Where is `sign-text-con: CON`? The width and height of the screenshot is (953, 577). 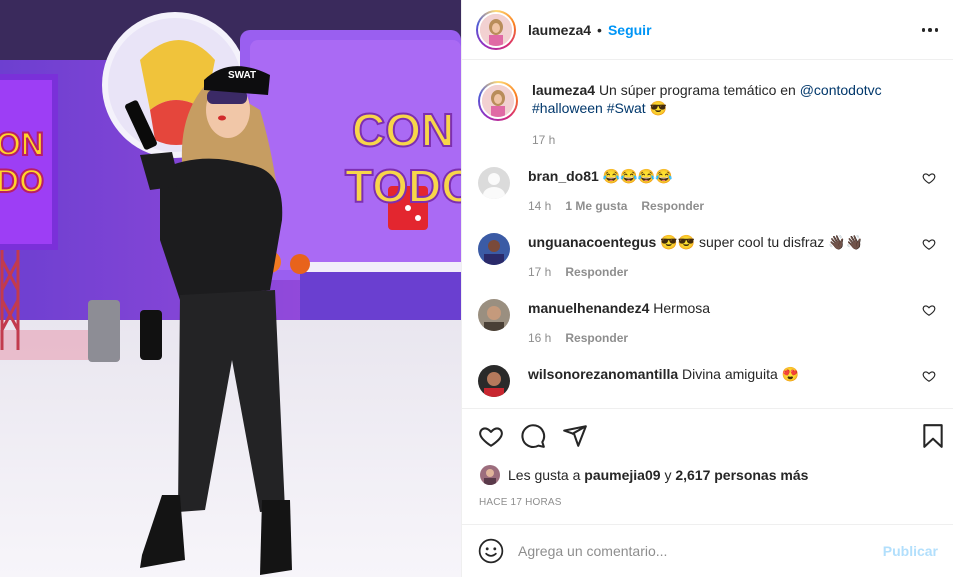
sign-text-con: CON is located at coordinates (403, 130).